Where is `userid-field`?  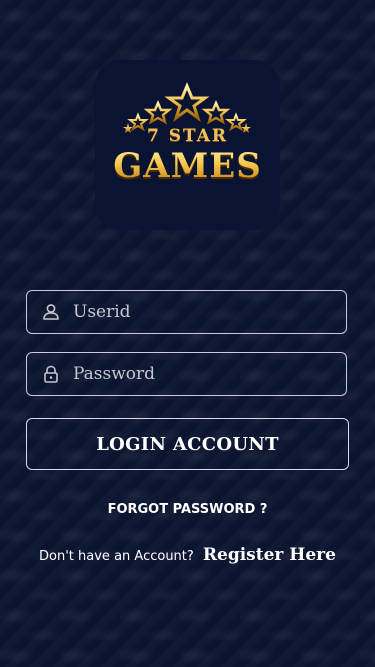
userid-field is located at coordinates (186, 312).